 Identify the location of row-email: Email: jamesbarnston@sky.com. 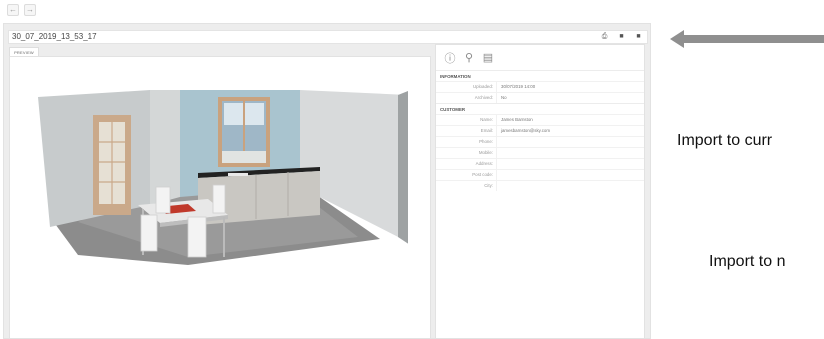
(540, 130).